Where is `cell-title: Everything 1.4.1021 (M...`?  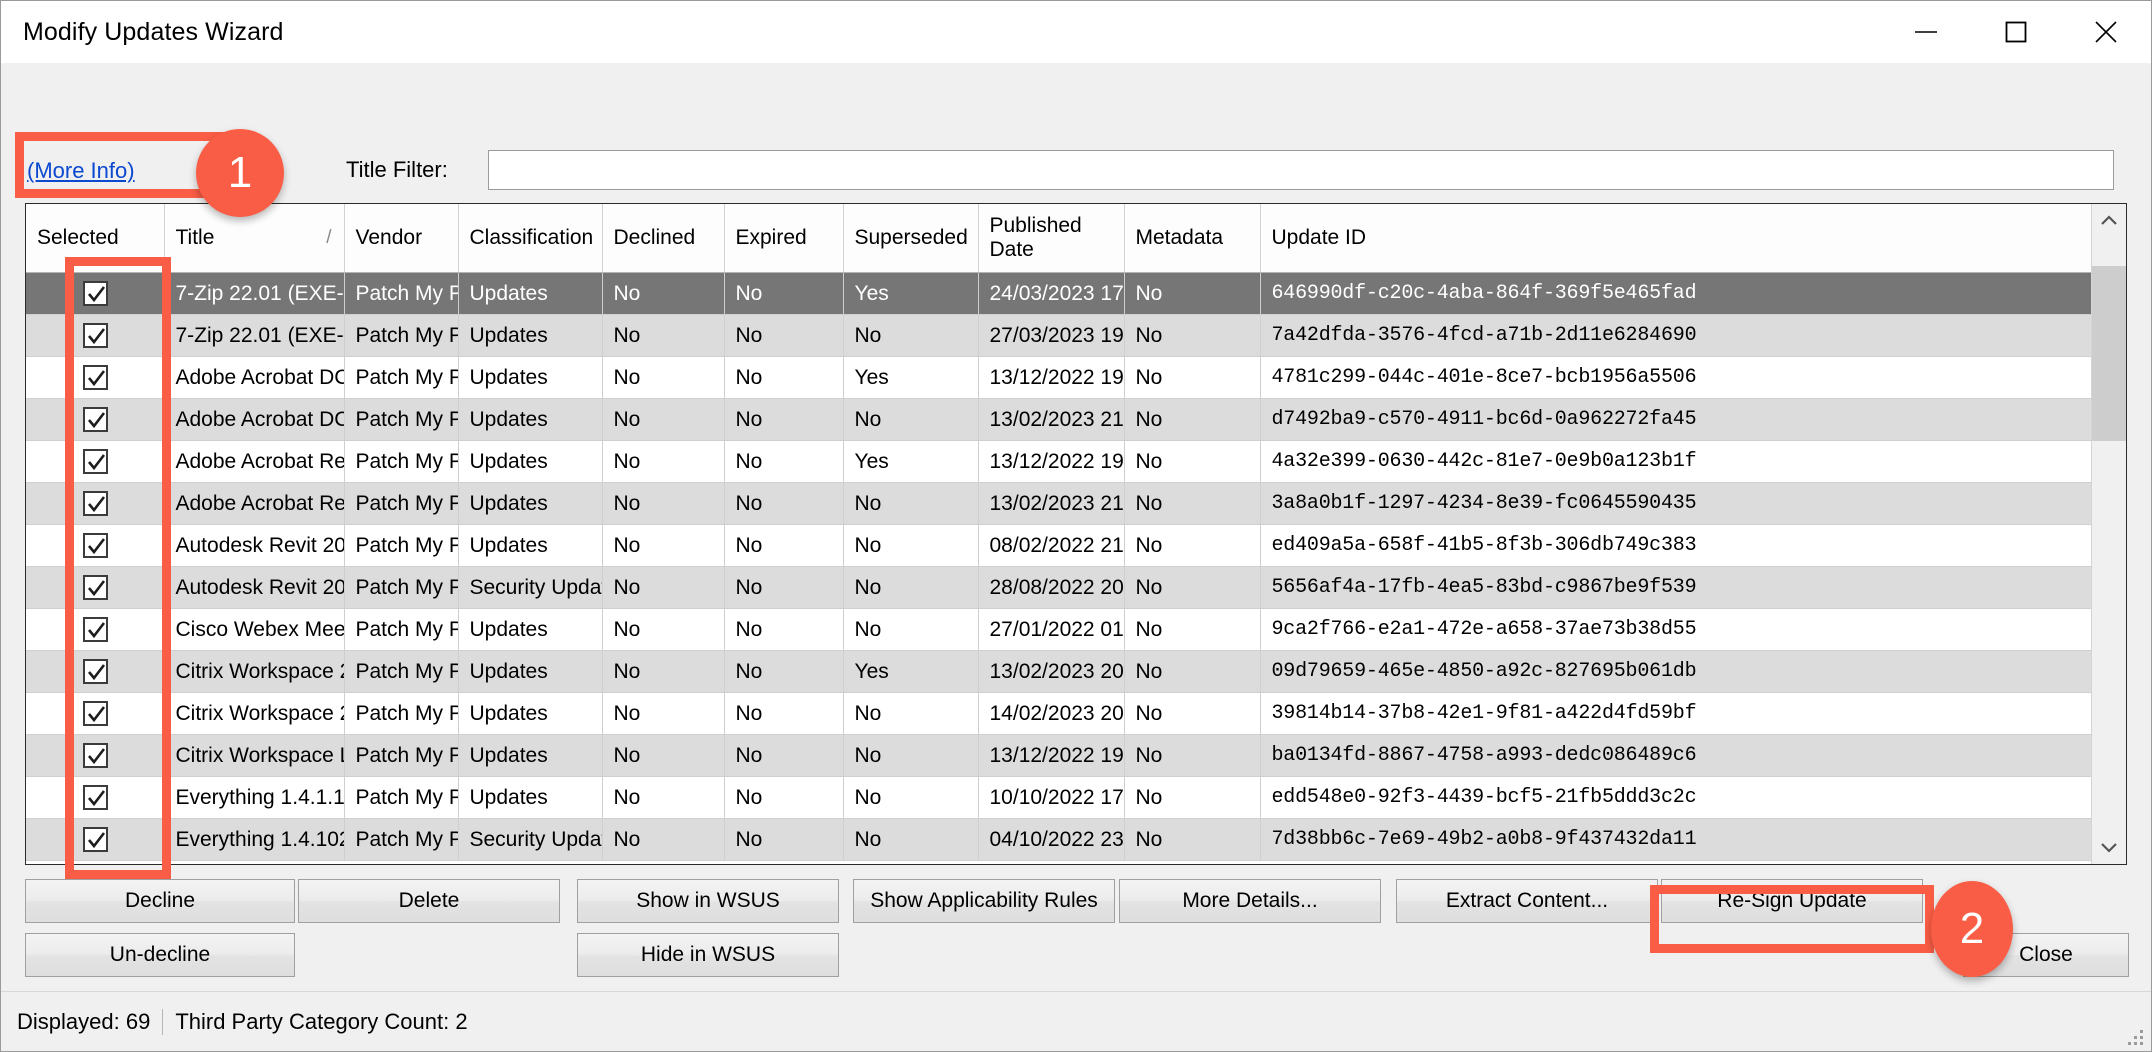
cell-title: Everything 1.4.1021 (M... is located at coordinates (254, 839).